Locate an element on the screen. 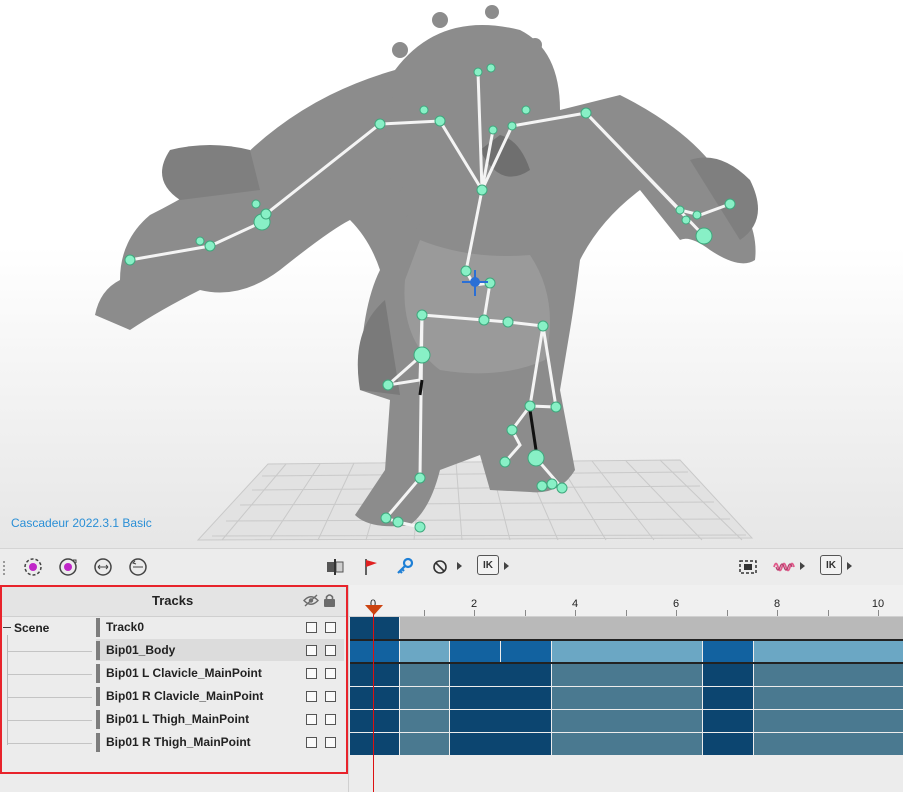 The width and height of the screenshot is (903, 792). lock-icon is located at coordinates (329, 600).